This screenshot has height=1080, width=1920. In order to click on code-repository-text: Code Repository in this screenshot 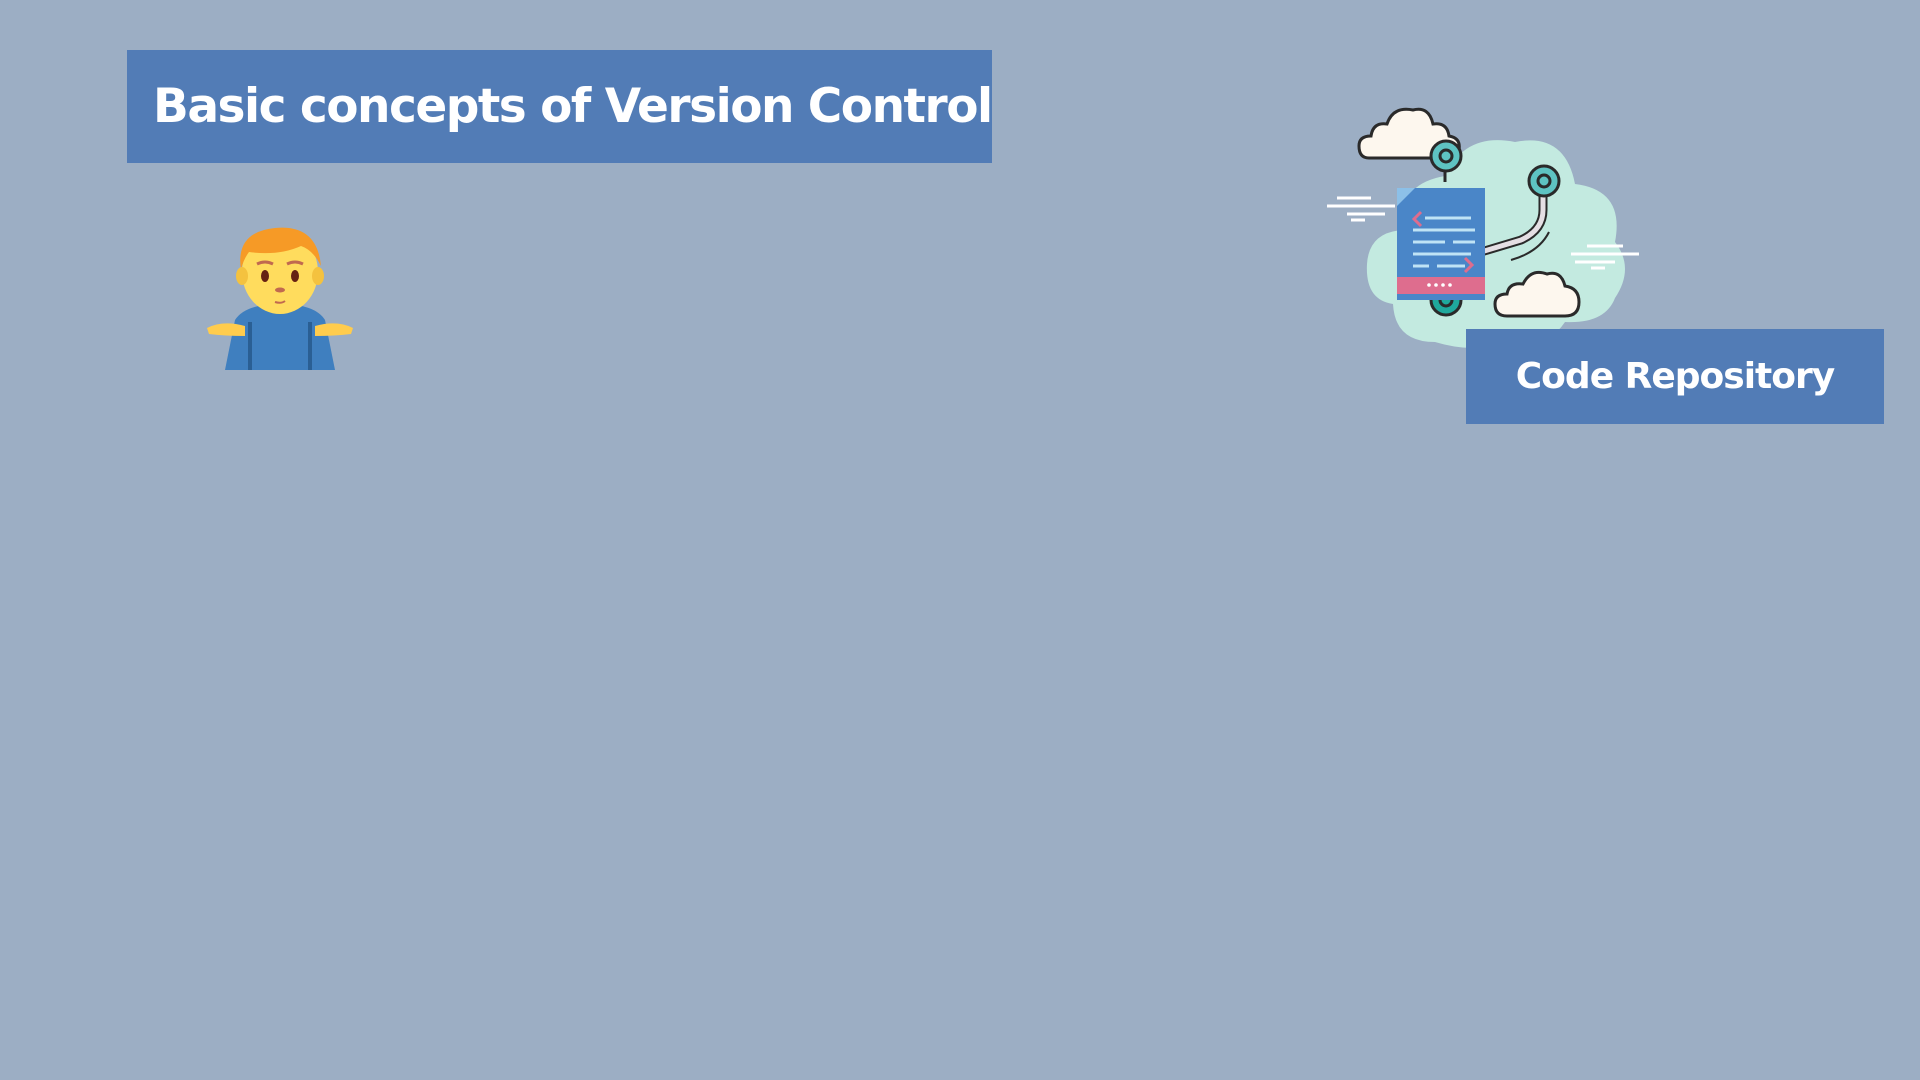, I will do `click(1675, 376)`.